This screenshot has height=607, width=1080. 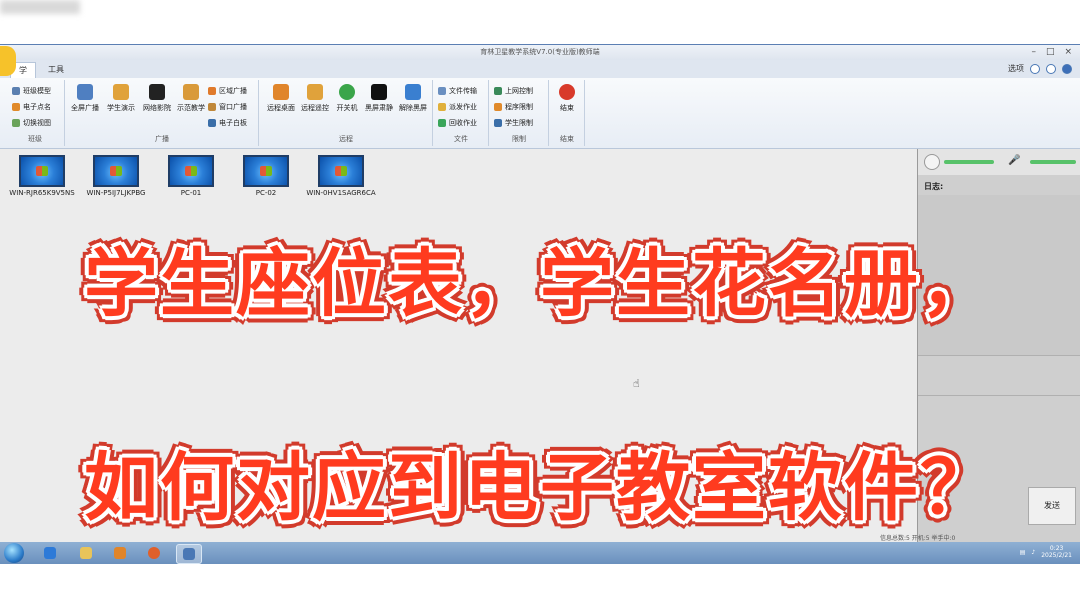 I want to click on group-end: 结束 结束, so click(x=567, y=113).